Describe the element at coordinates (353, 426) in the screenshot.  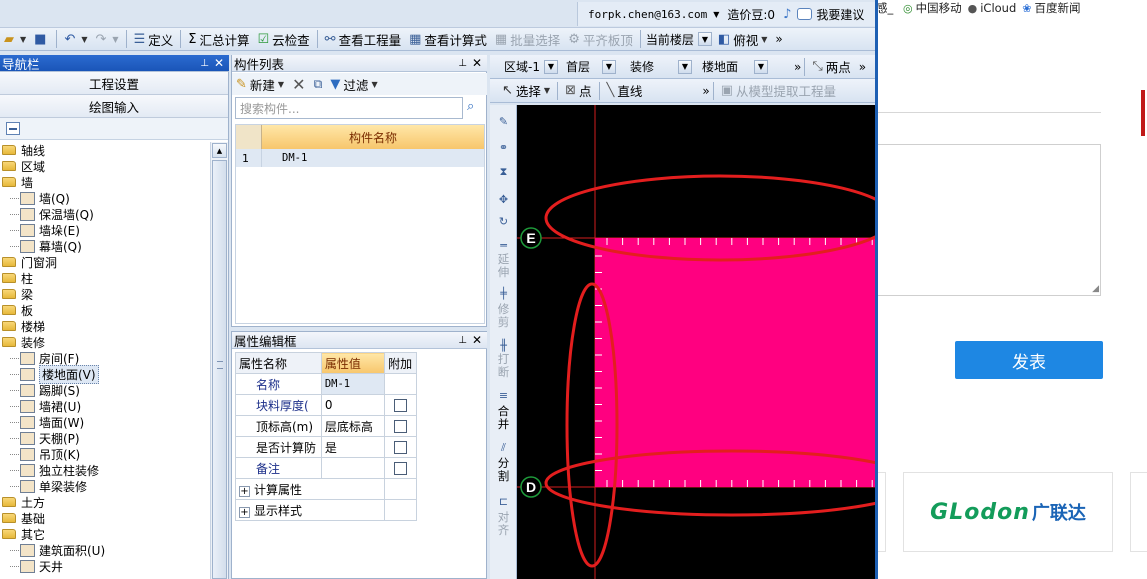
I see `property-value: 层底标高` at that location.